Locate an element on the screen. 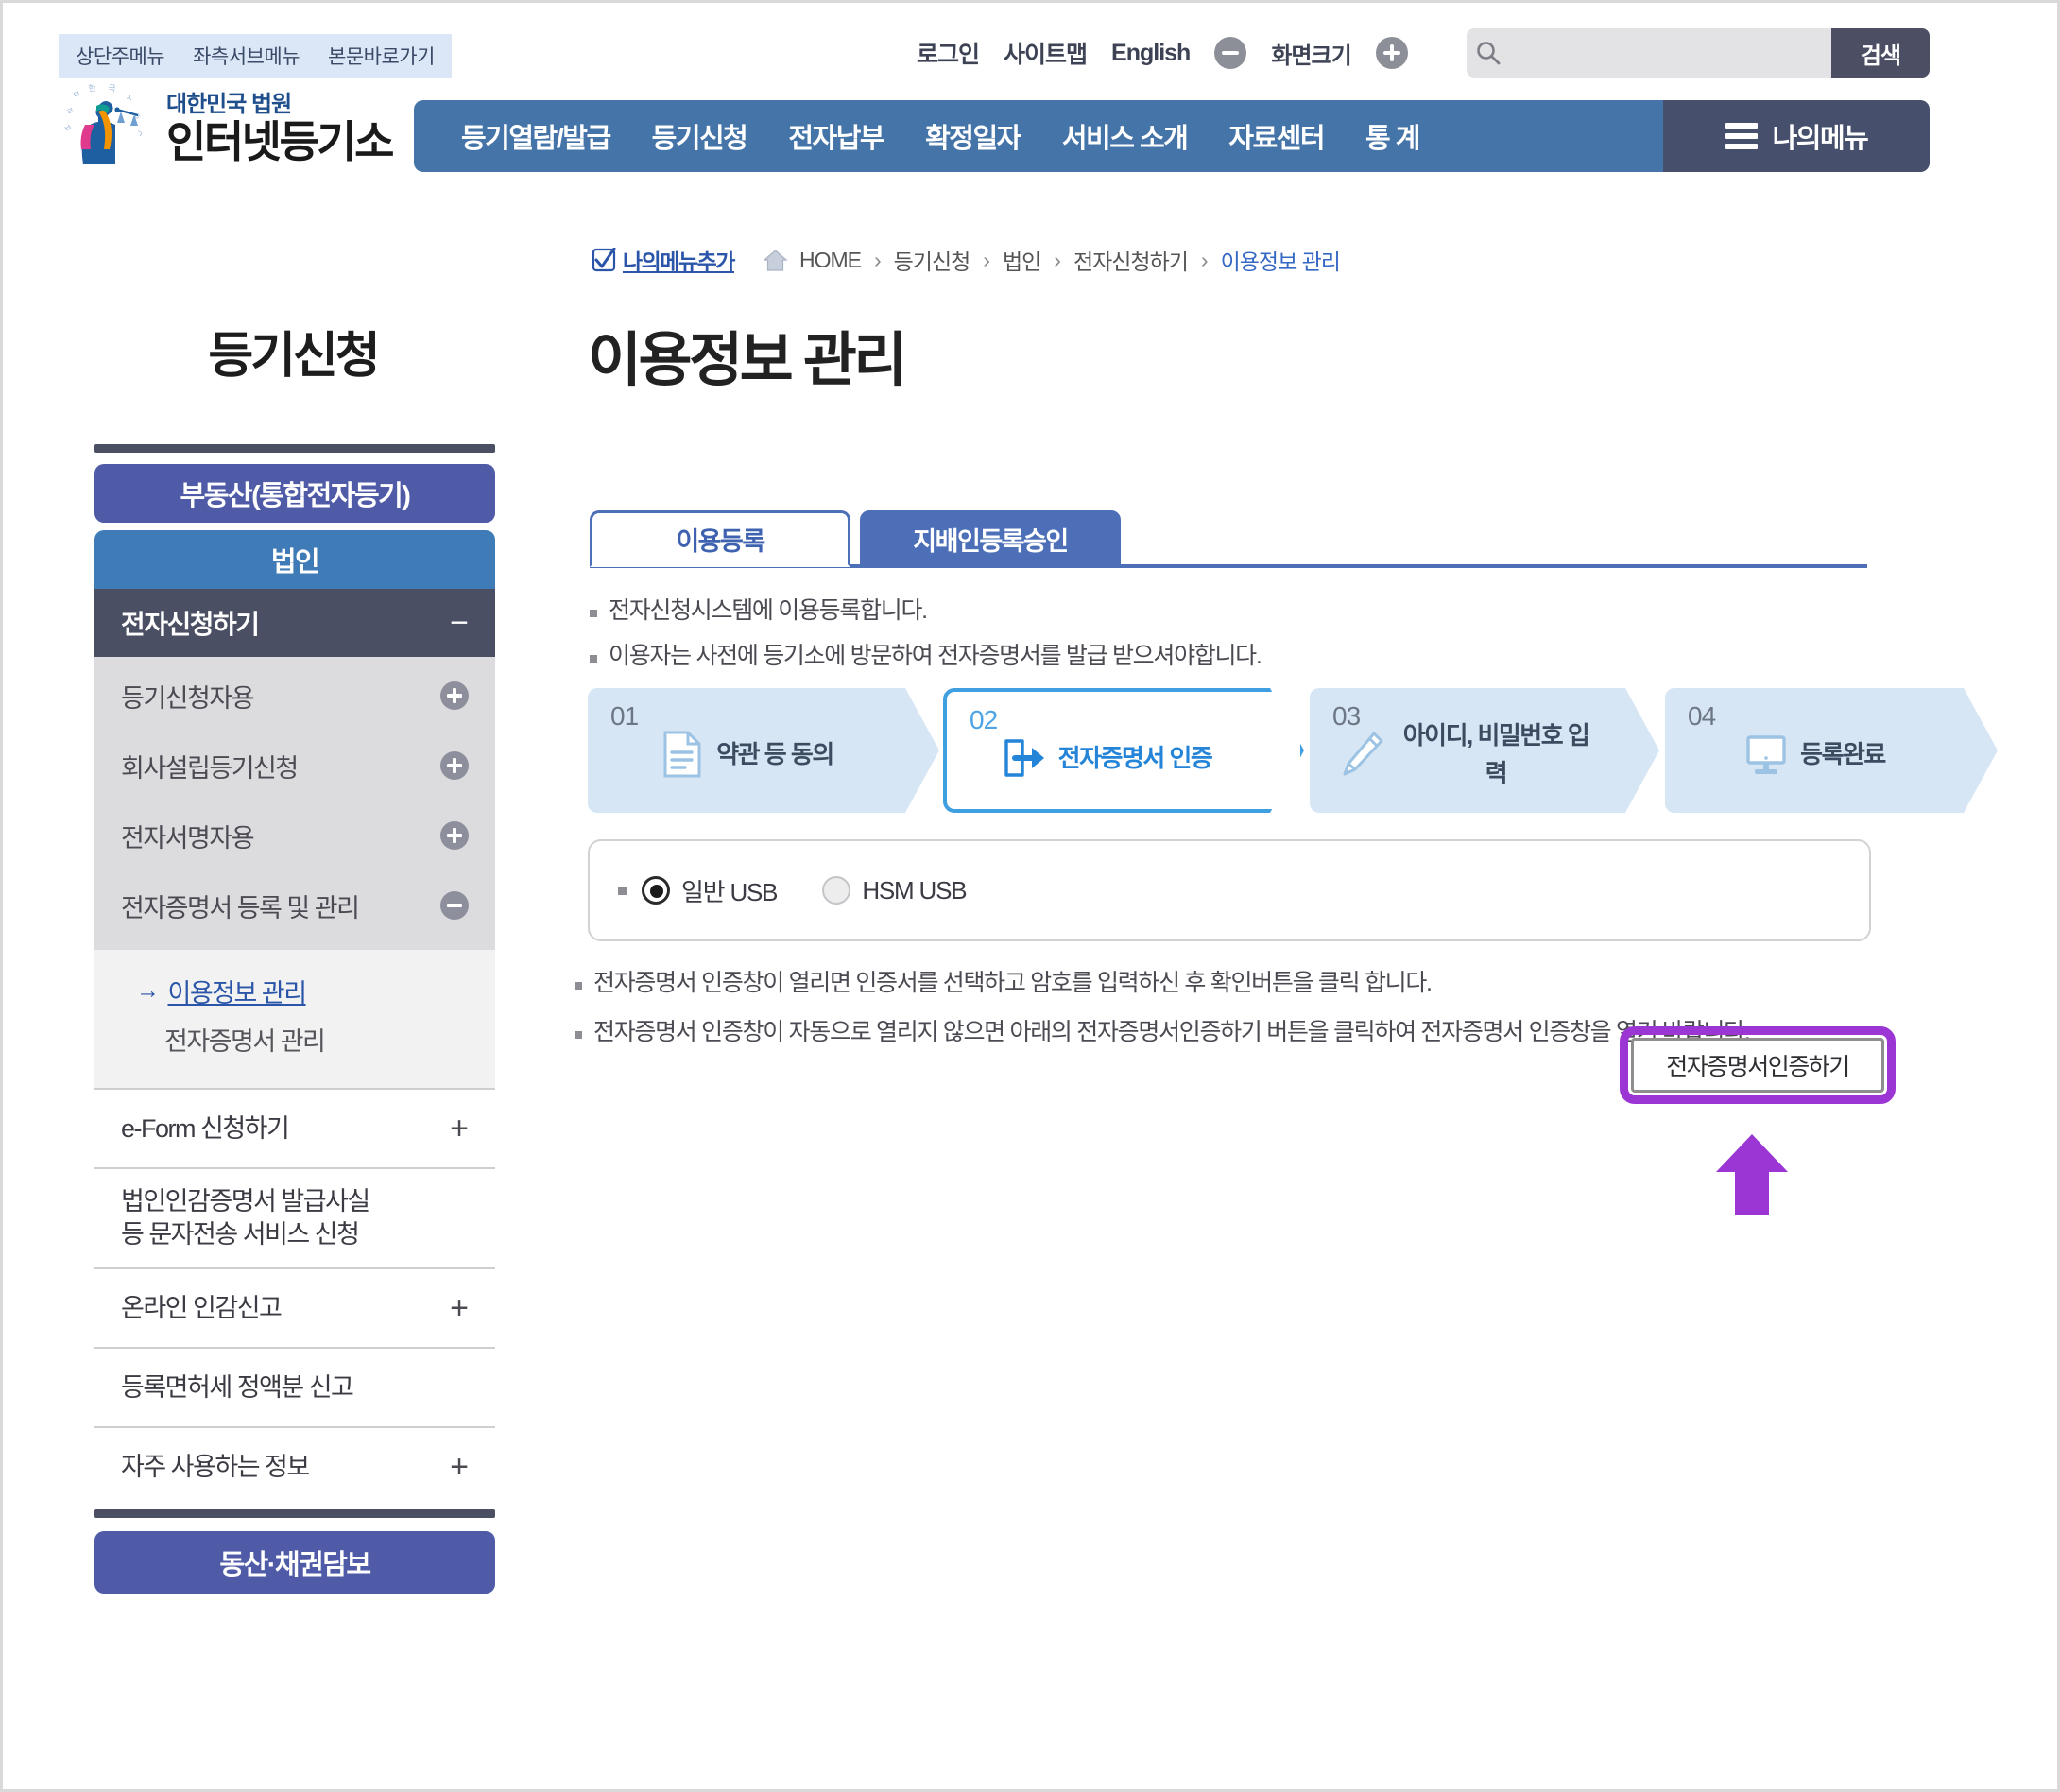 This screenshot has height=1792, width=2060. home-icon is located at coordinates (775, 260).